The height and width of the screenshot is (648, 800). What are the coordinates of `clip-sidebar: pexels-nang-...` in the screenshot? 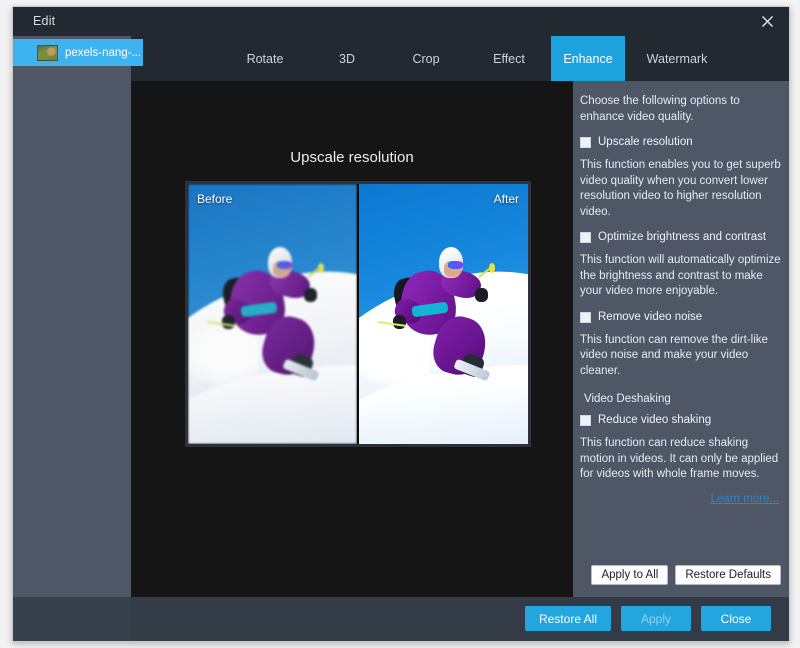 It's located at (78, 316).